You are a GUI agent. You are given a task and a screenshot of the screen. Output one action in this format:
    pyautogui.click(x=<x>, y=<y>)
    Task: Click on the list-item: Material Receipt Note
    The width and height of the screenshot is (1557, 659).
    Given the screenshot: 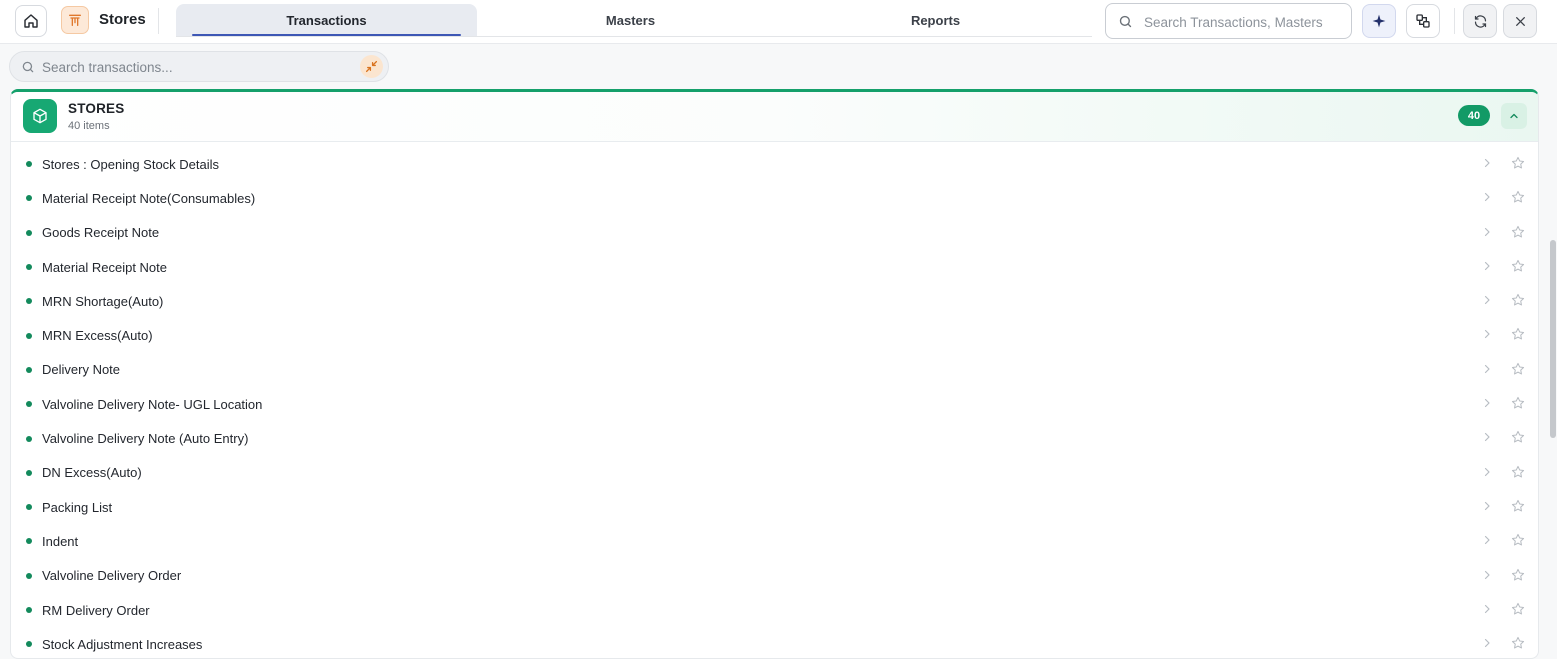 What is the action you would take?
    pyautogui.click(x=774, y=267)
    